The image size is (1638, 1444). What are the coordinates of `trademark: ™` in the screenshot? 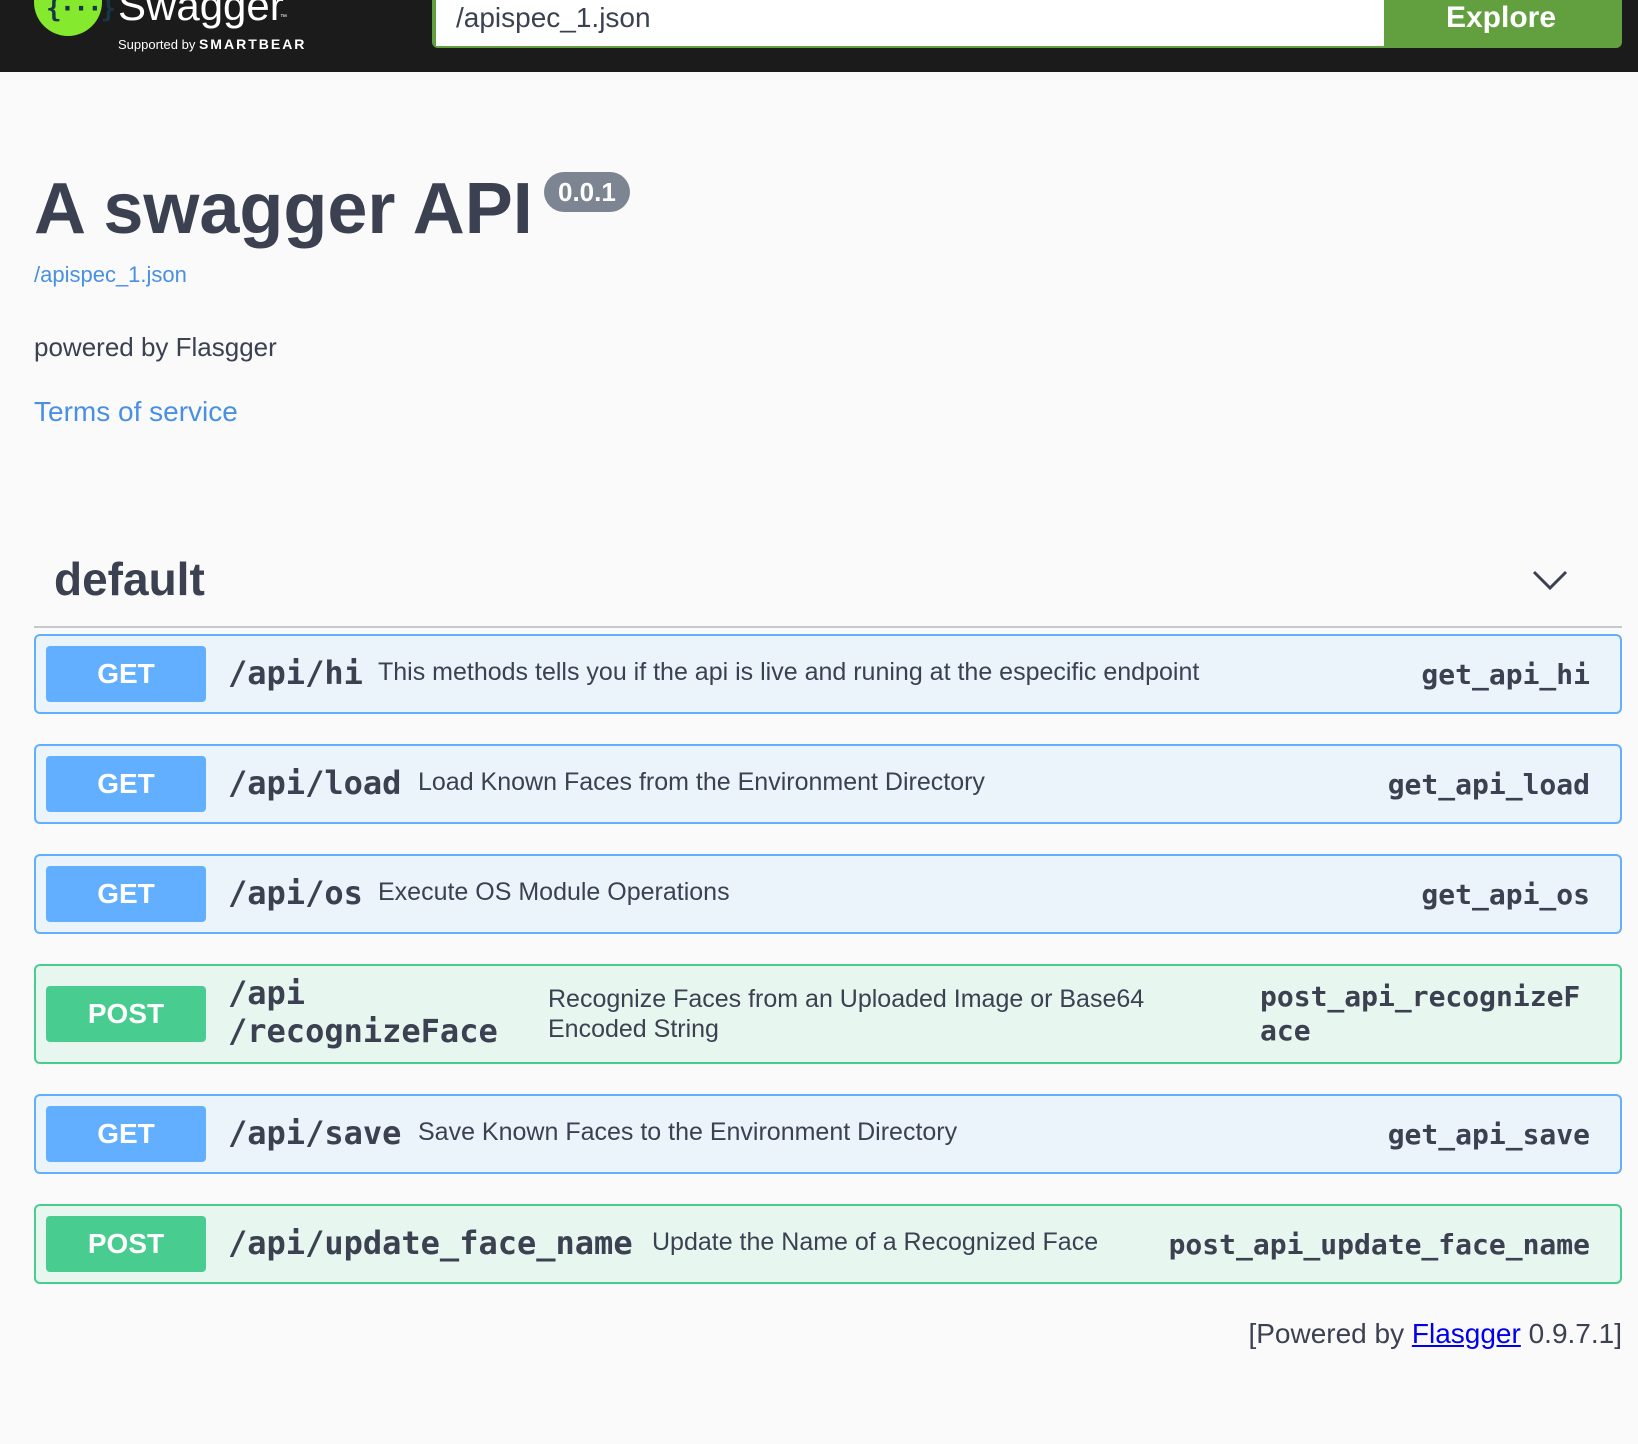 It's located at (283, 17).